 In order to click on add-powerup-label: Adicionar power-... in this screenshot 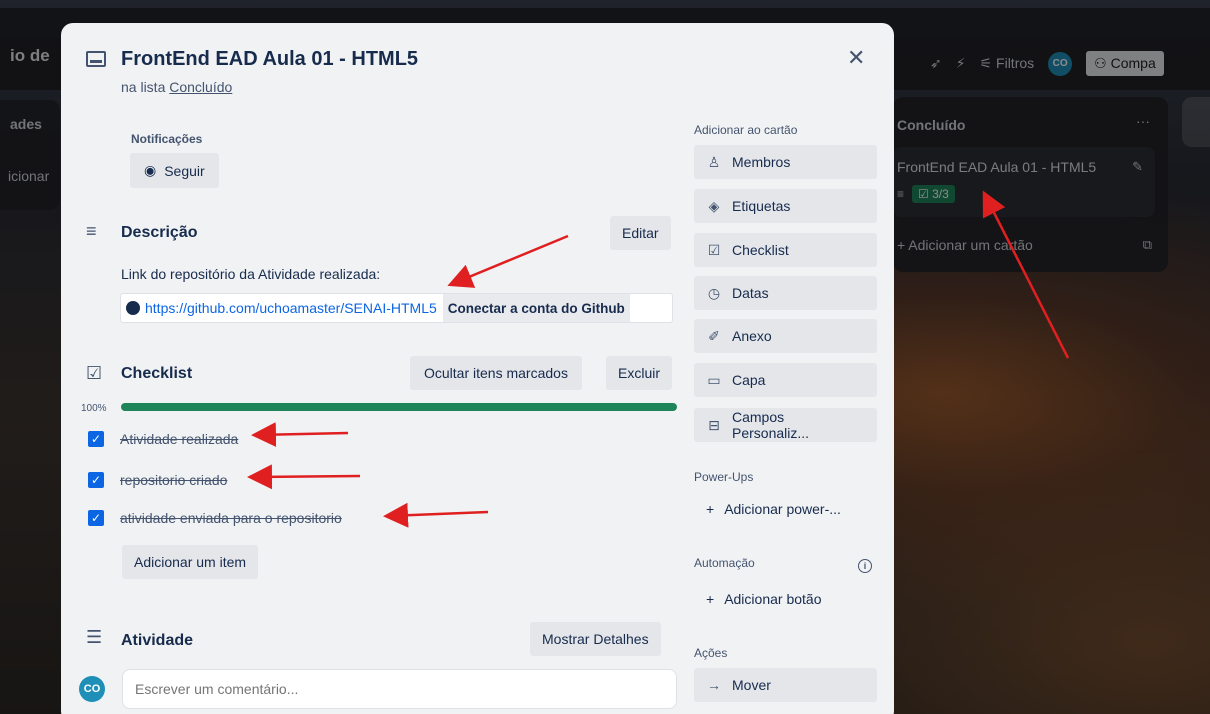, I will do `click(782, 509)`.